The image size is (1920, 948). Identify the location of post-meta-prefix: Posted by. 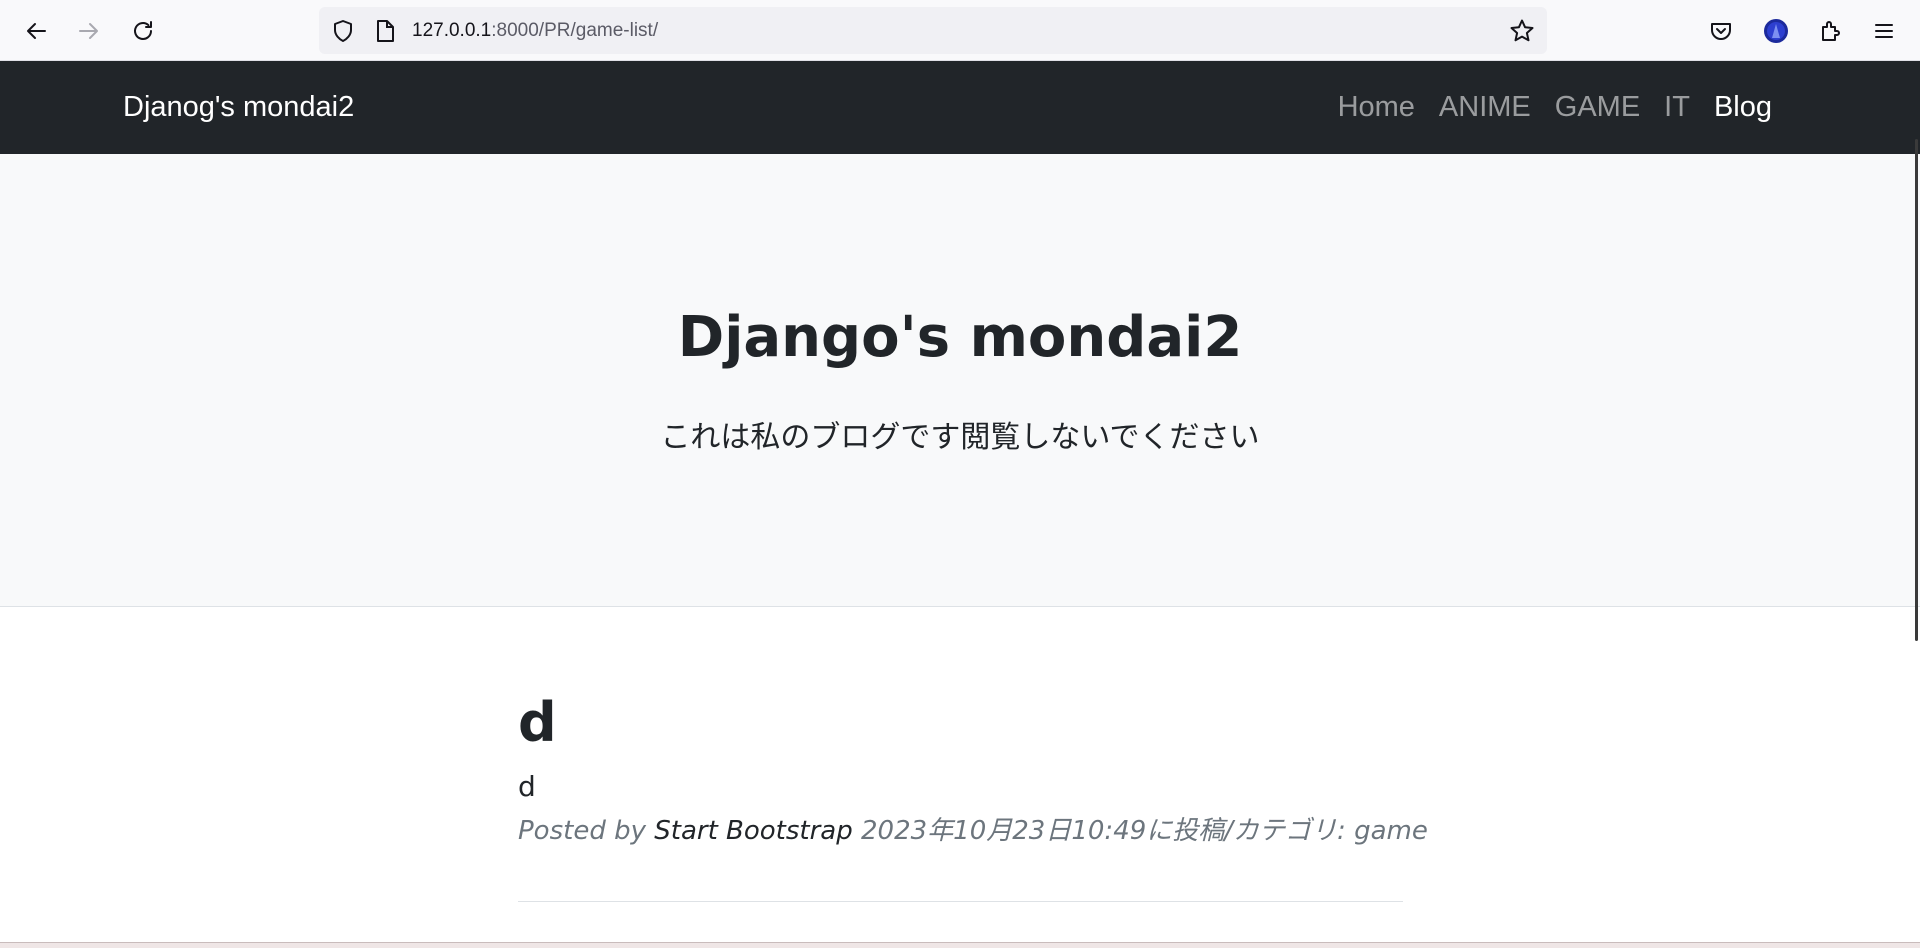
(586, 831).